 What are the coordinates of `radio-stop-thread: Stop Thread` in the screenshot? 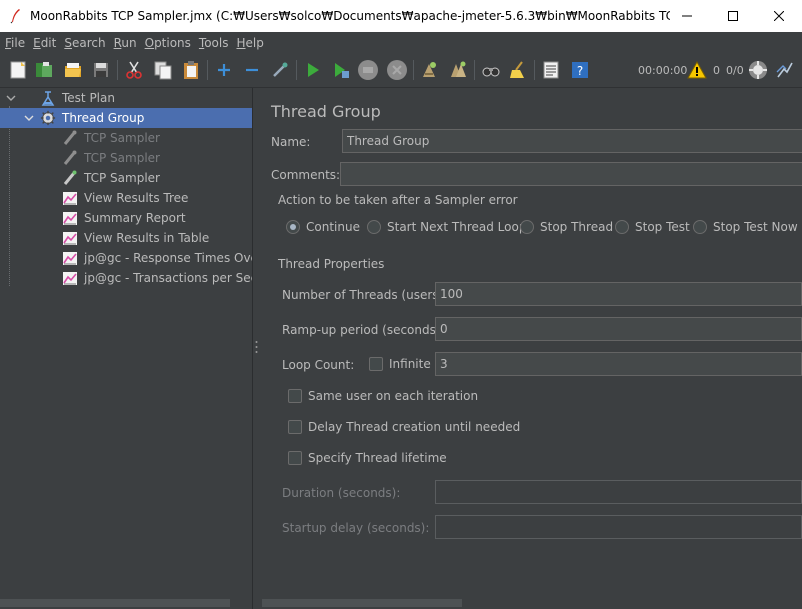 It's located at (566, 227).